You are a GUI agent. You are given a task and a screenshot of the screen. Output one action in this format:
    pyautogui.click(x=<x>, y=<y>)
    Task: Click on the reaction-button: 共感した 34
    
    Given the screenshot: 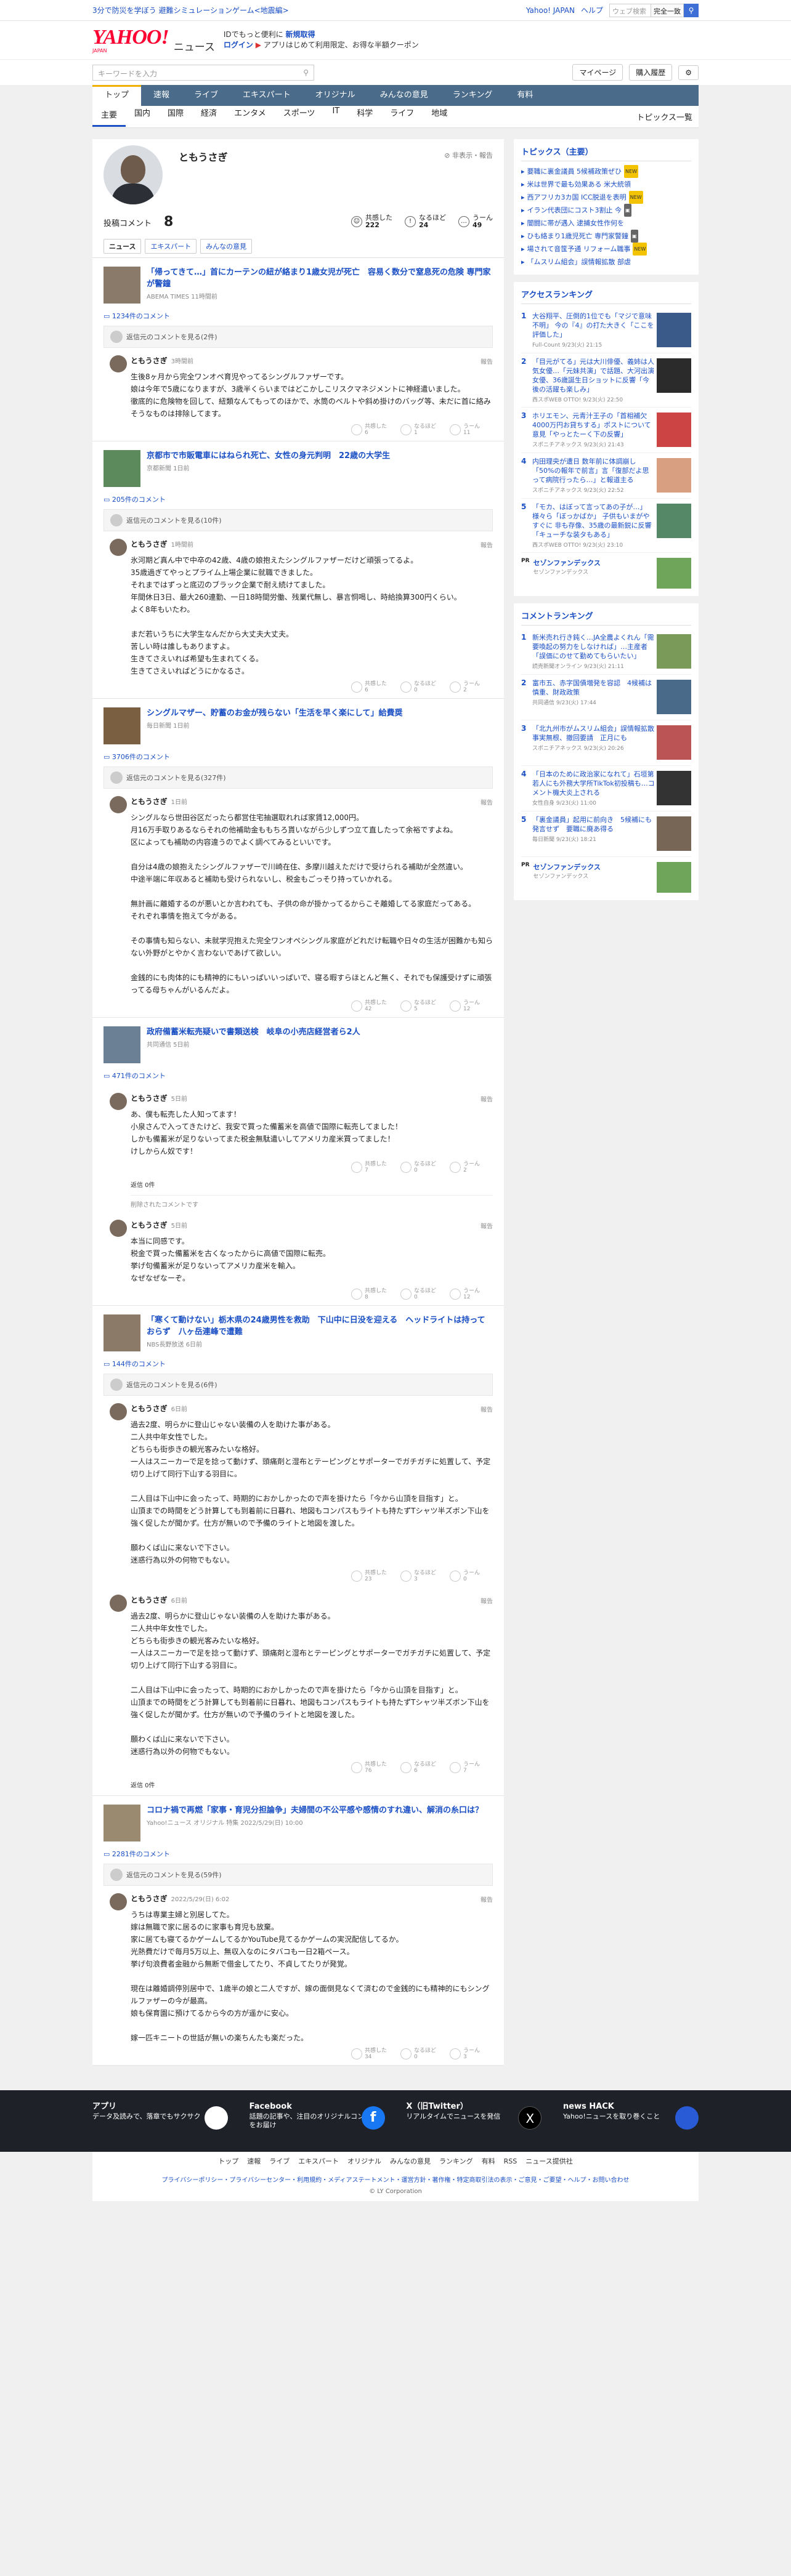 What is the action you would take?
    pyautogui.click(x=372, y=2054)
    